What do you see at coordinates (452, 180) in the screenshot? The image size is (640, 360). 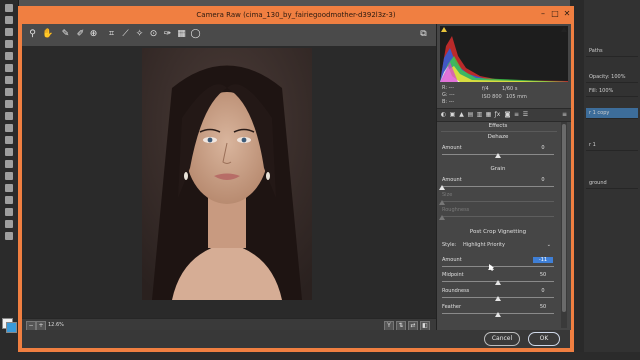 I see `grain-amount-label: Amount` at bounding box center [452, 180].